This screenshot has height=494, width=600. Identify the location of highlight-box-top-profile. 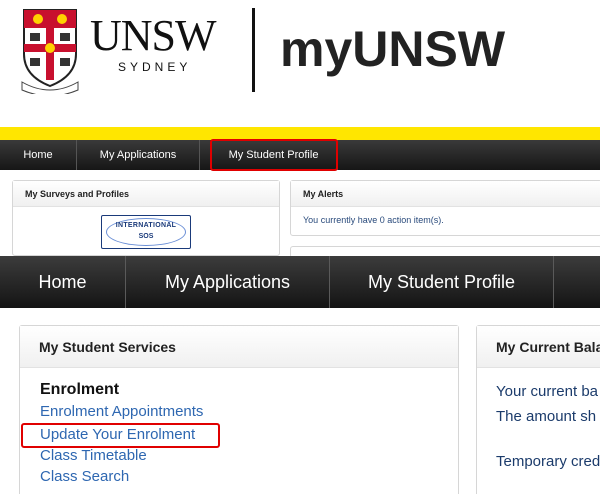
(274, 155).